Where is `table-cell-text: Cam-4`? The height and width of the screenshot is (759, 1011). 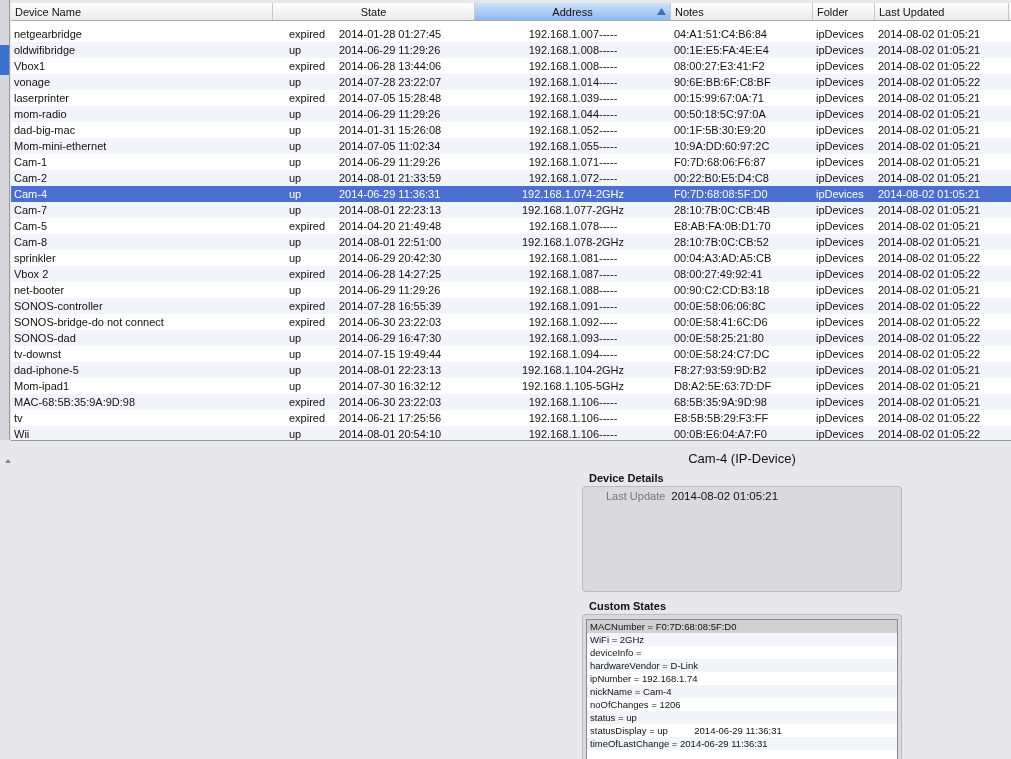 table-cell-text: Cam-4 is located at coordinates (30, 194).